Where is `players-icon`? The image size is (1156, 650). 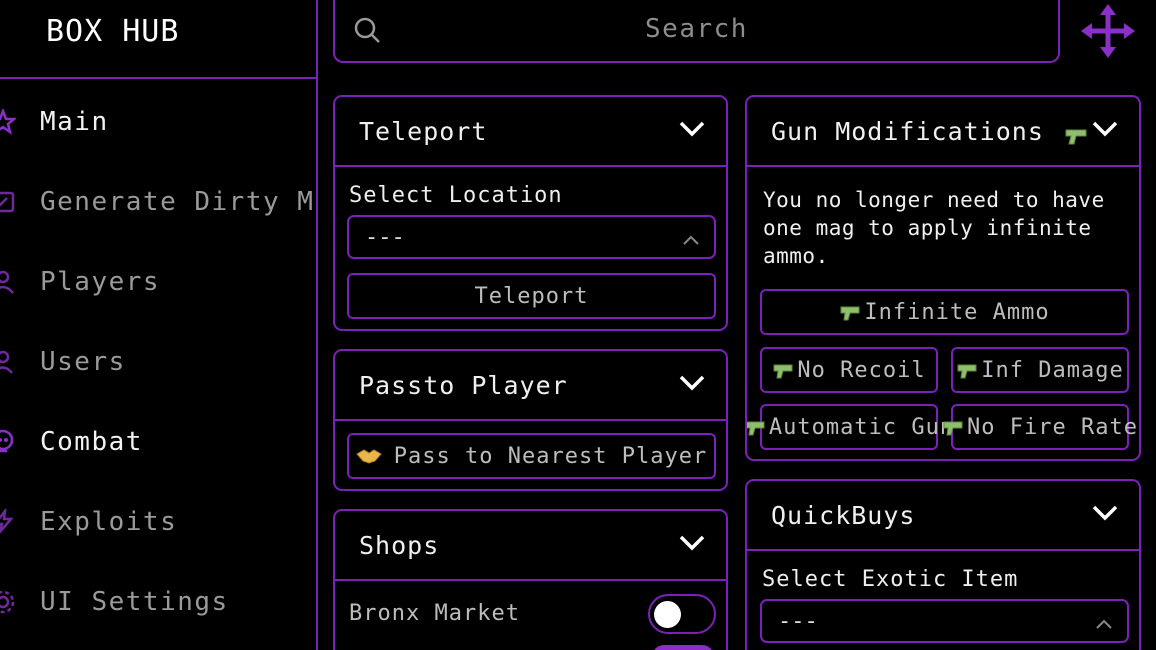
players-icon is located at coordinates (8, 282).